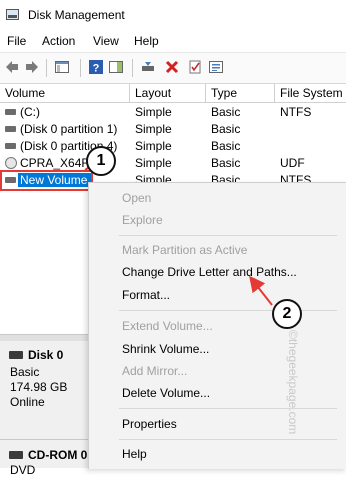 The image size is (346, 477). What do you see at coordinates (12, 67) in the screenshot?
I see `back-icon` at bounding box center [12, 67].